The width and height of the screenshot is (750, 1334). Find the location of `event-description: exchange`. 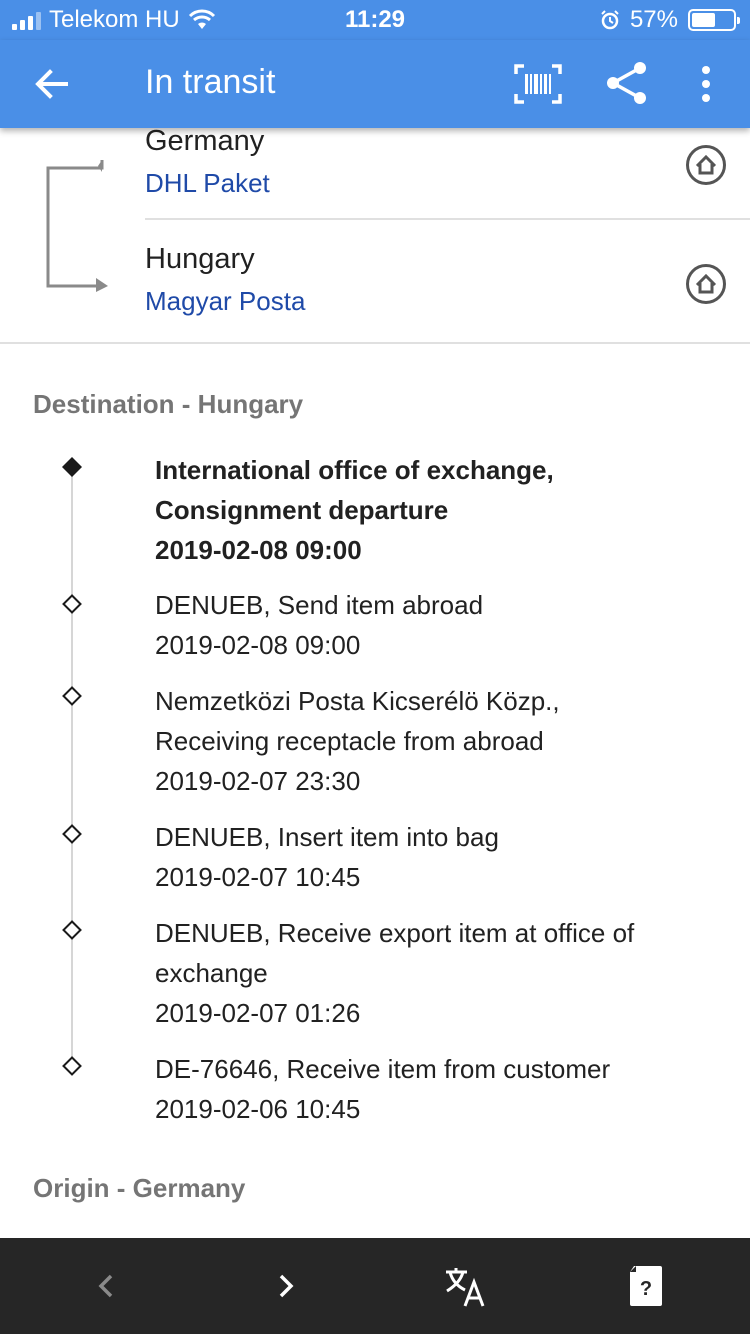

event-description: exchange is located at coordinates (211, 973).